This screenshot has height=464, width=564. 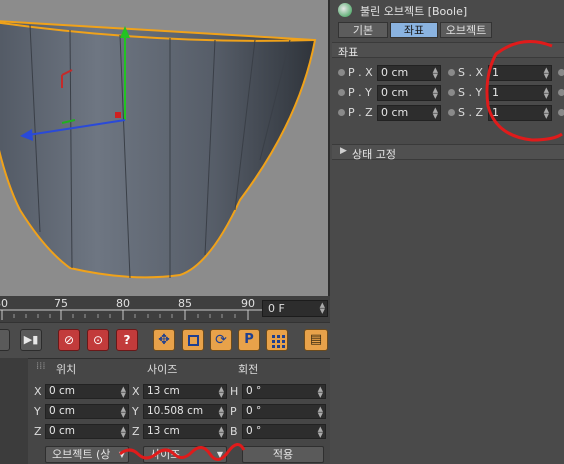 What do you see at coordinates (182, 452) in the screenshot?
I see `red-scribble-annotation` at bounding box center [182, 452].